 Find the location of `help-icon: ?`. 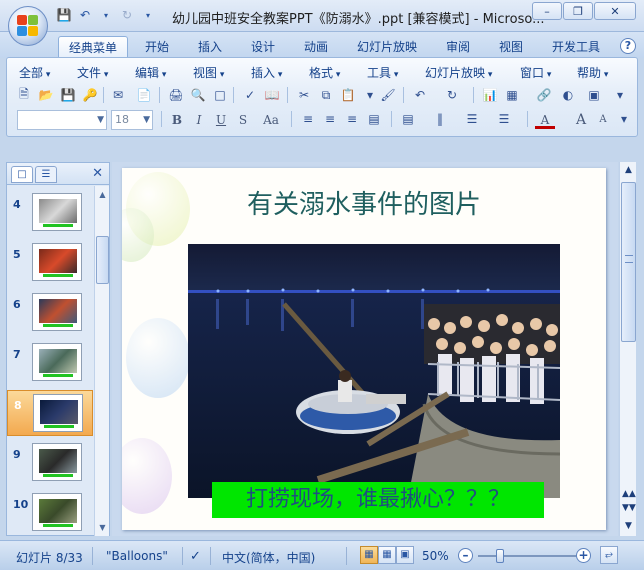

help-icon: ? is located at coordinates (628, 46).